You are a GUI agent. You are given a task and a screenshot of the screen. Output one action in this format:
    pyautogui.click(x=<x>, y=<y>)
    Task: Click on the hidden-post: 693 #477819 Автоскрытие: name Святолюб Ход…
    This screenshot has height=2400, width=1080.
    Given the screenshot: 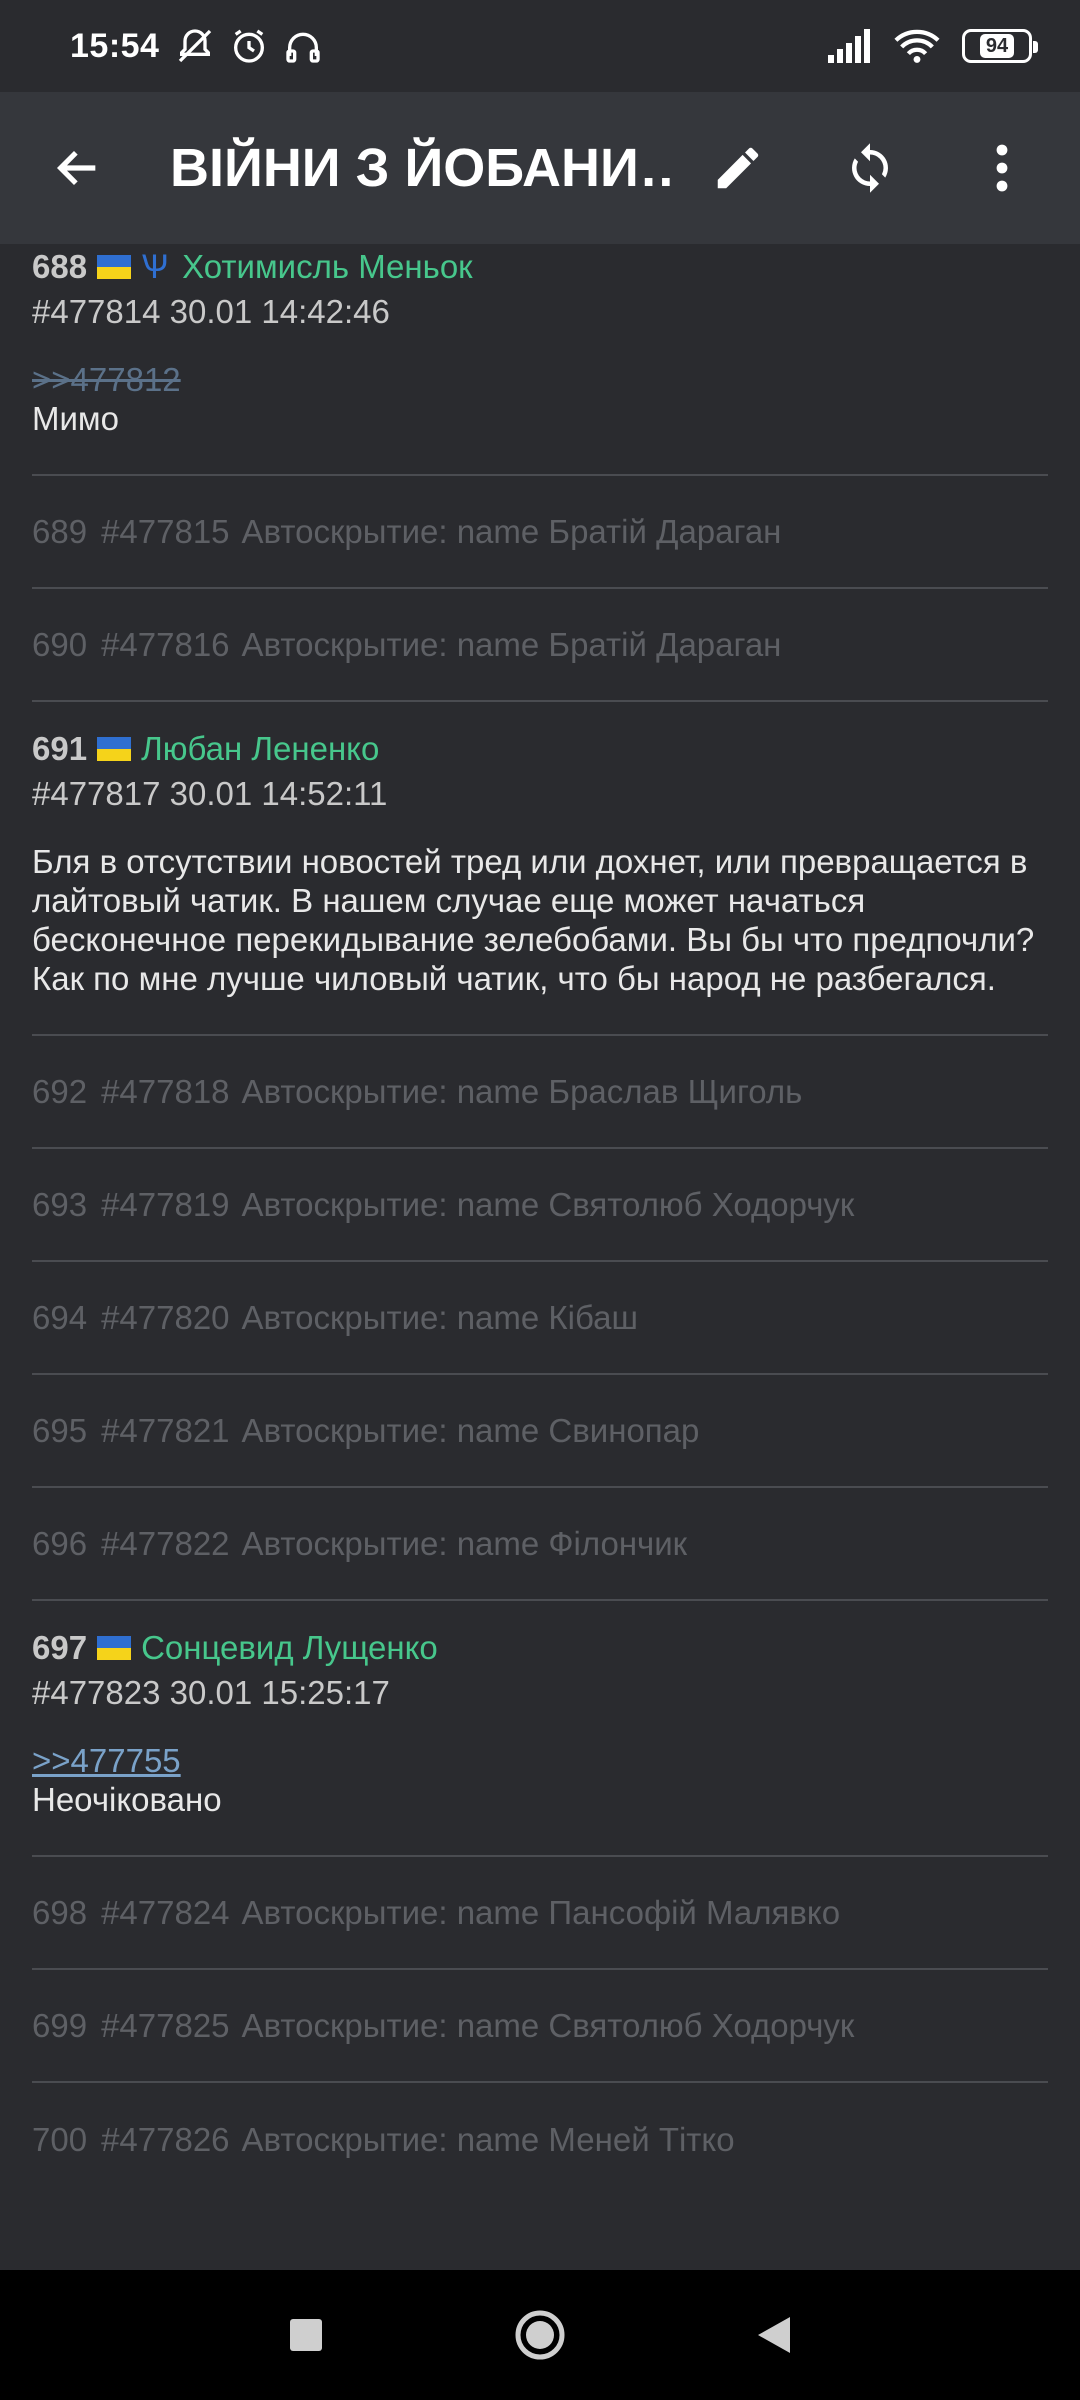 What is the action you would take?
    pyautogui.click(x=540, y=1205)
    